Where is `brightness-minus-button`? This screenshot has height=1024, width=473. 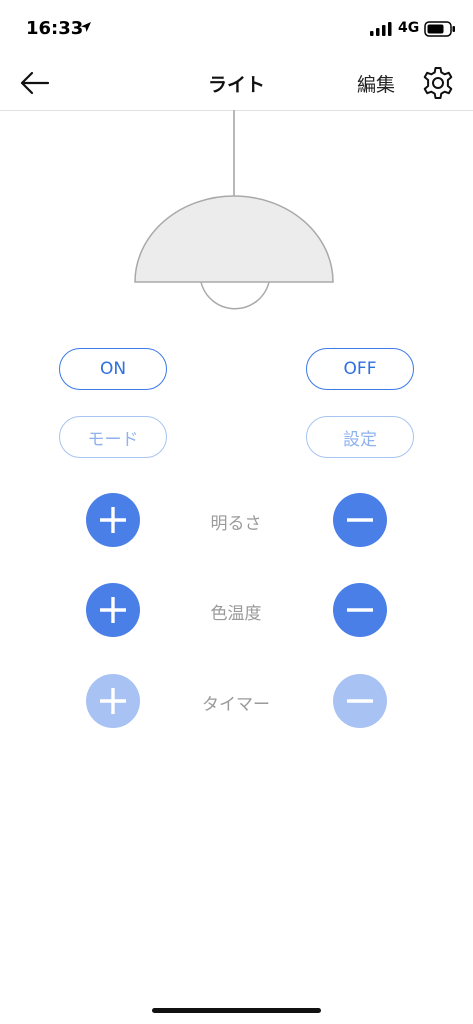
brightness-minus-button is located at coordinates (360, 520).